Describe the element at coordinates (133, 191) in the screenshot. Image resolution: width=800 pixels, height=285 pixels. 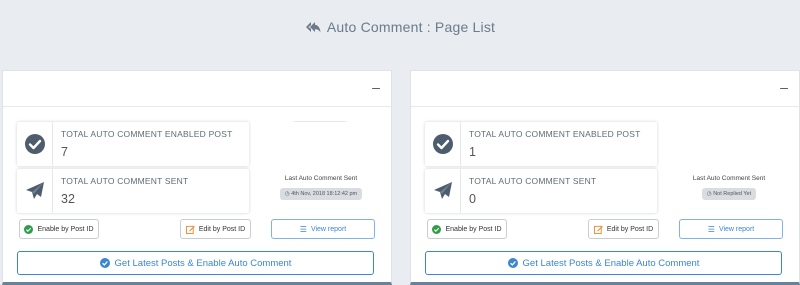
I see `sent-stat: TOTAL AUTO COMMENT SENT 32` at that location.